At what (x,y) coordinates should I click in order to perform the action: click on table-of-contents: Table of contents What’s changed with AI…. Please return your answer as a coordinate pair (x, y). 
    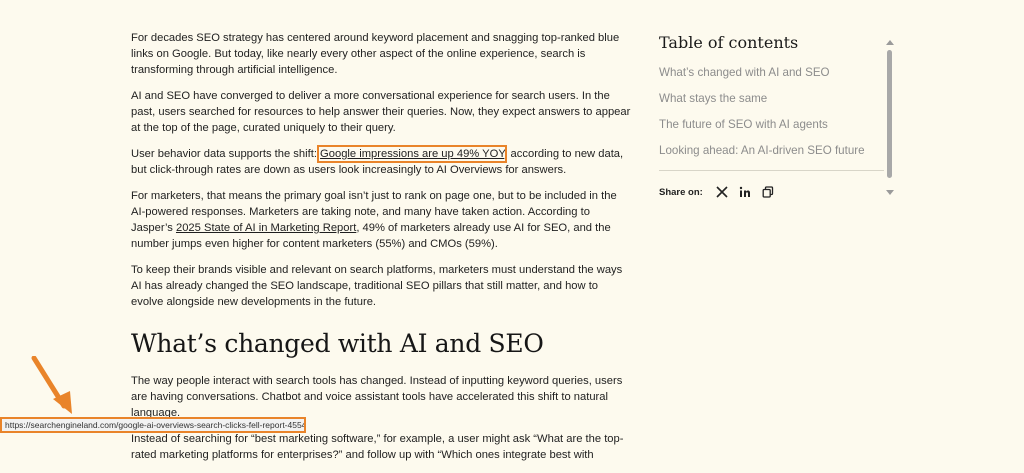
    Looking at the image, I should click on (774, 116).